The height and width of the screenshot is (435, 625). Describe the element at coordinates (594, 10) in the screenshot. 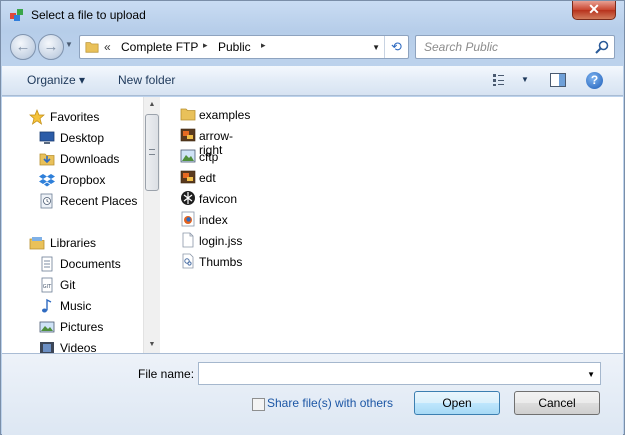

I see `close-button: ✕` at that location.